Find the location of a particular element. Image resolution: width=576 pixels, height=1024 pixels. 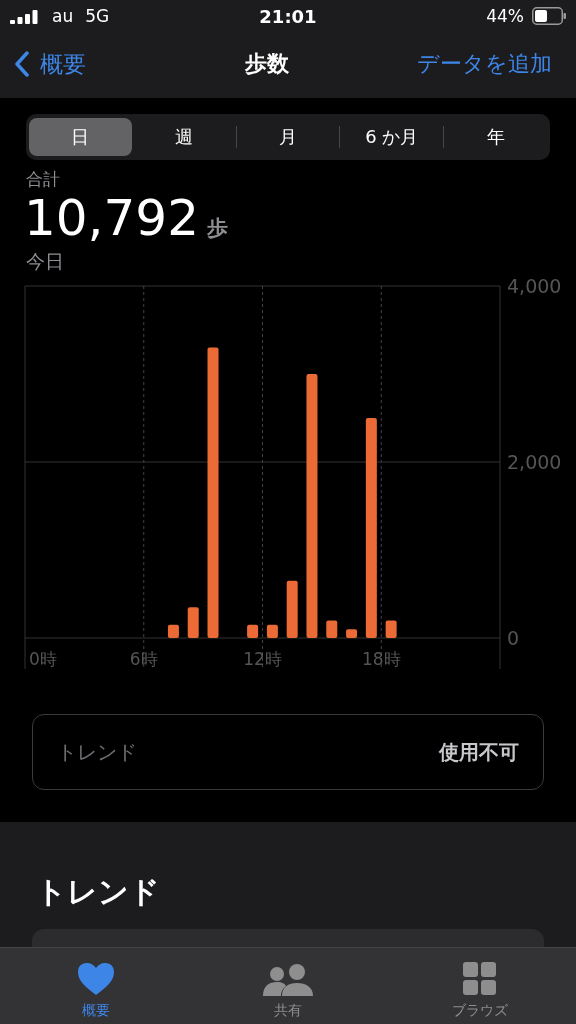

x-axis-label: 12時 is located at coordinates (262, 659).